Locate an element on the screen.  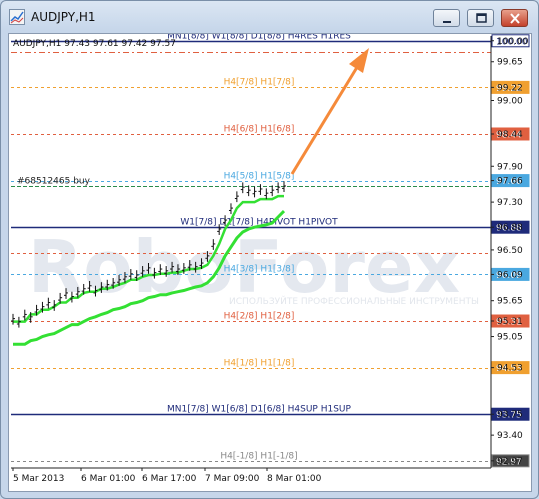
restore-button is located at coordinates (480, 18).